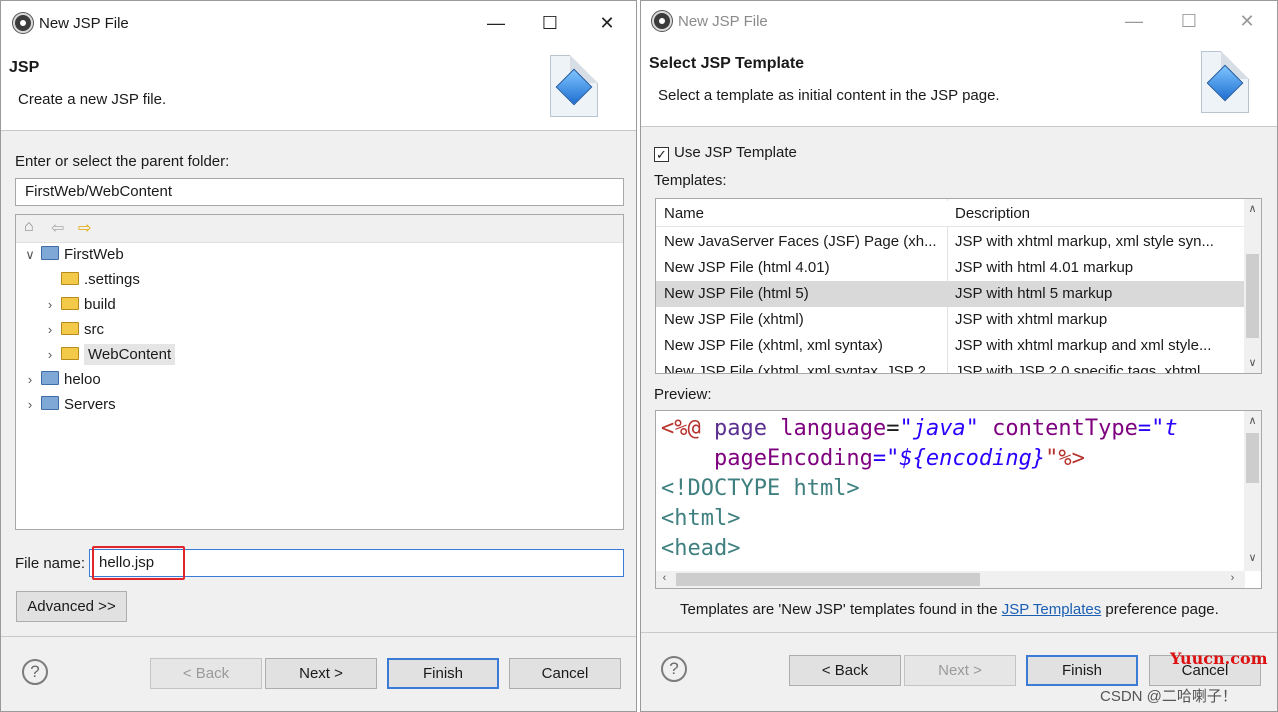 Image resolution: width=1278 pixels, height=712 pixels. What do you see at coordinates (109, 355) in the screenshot?
I see `tree-item-webcontent: › WebContent` at bounding box center [109, 355].